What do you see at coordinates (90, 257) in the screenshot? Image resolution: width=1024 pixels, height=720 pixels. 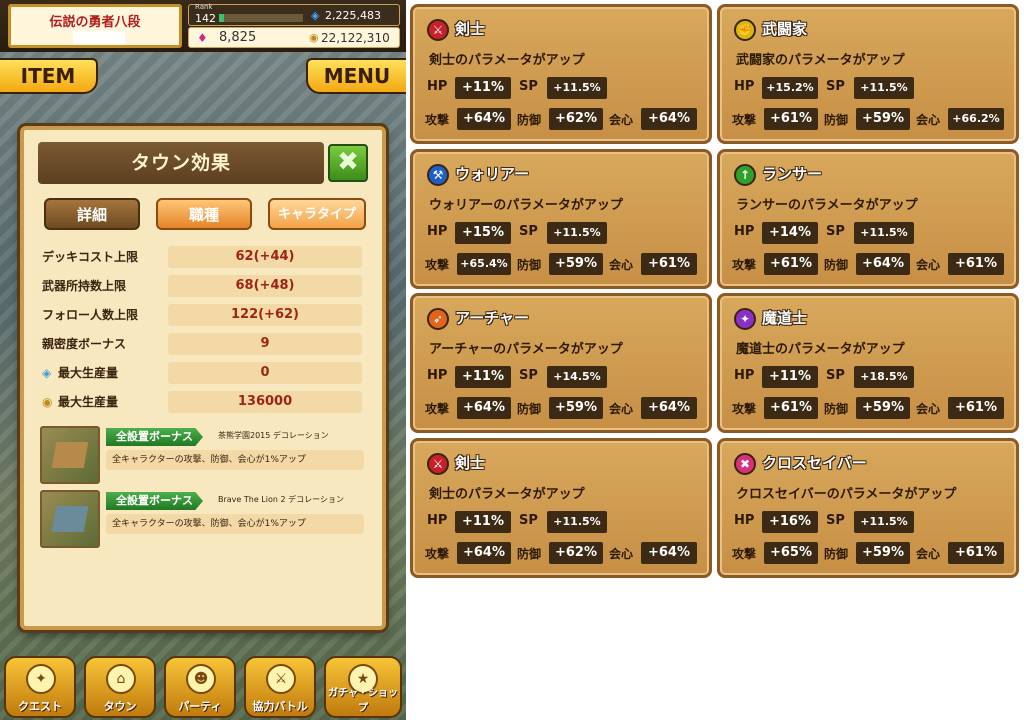 I see `stat-label: デッキコスト上限` at bounding box center [90, 257].